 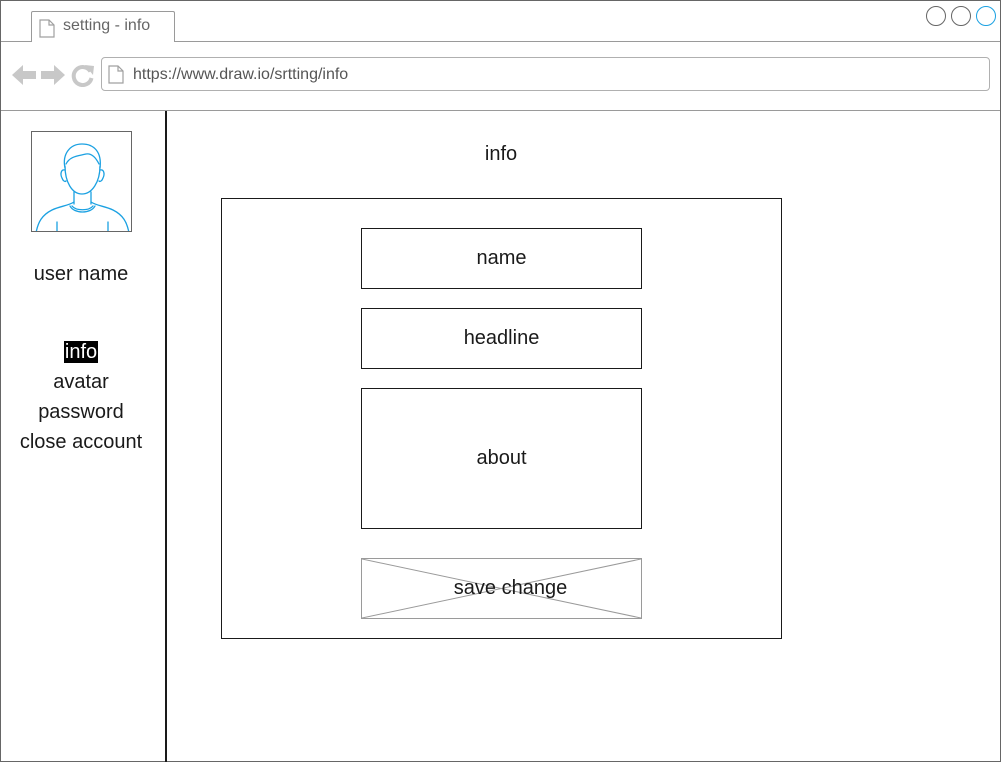 I want to click on menu-item-password: password, so click(x=81, y=412).